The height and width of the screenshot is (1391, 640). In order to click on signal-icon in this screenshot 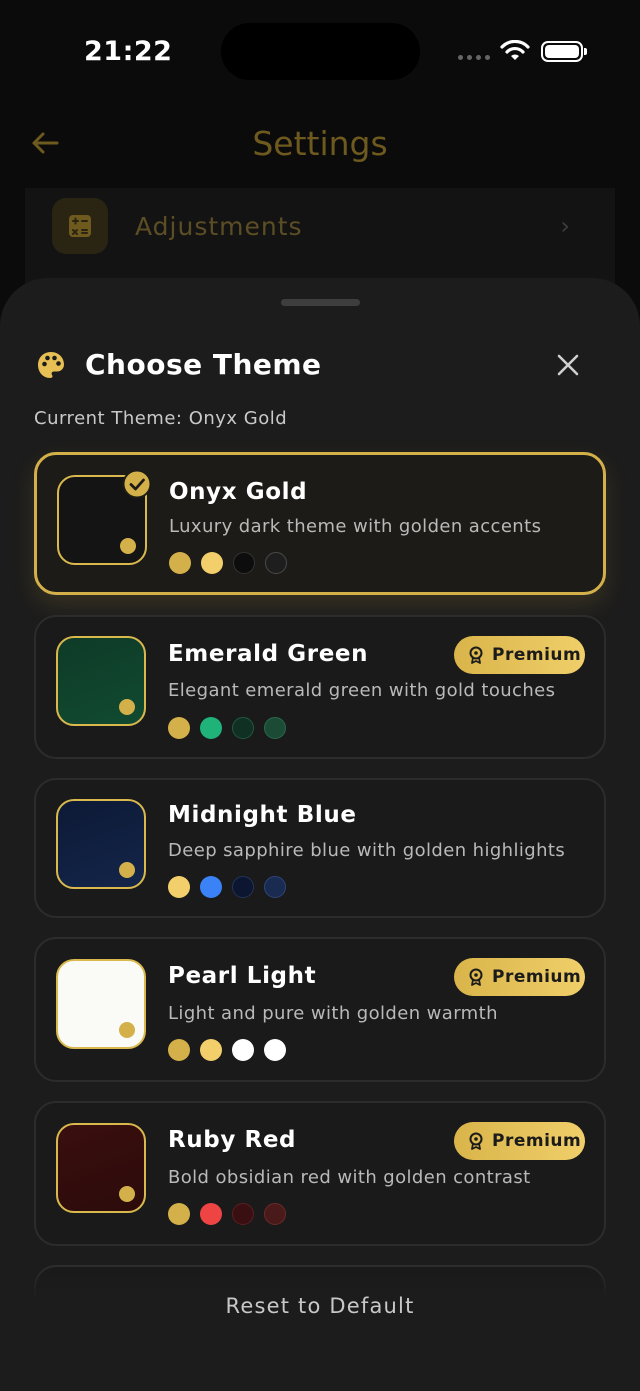, I will do `click(474, 57)`.